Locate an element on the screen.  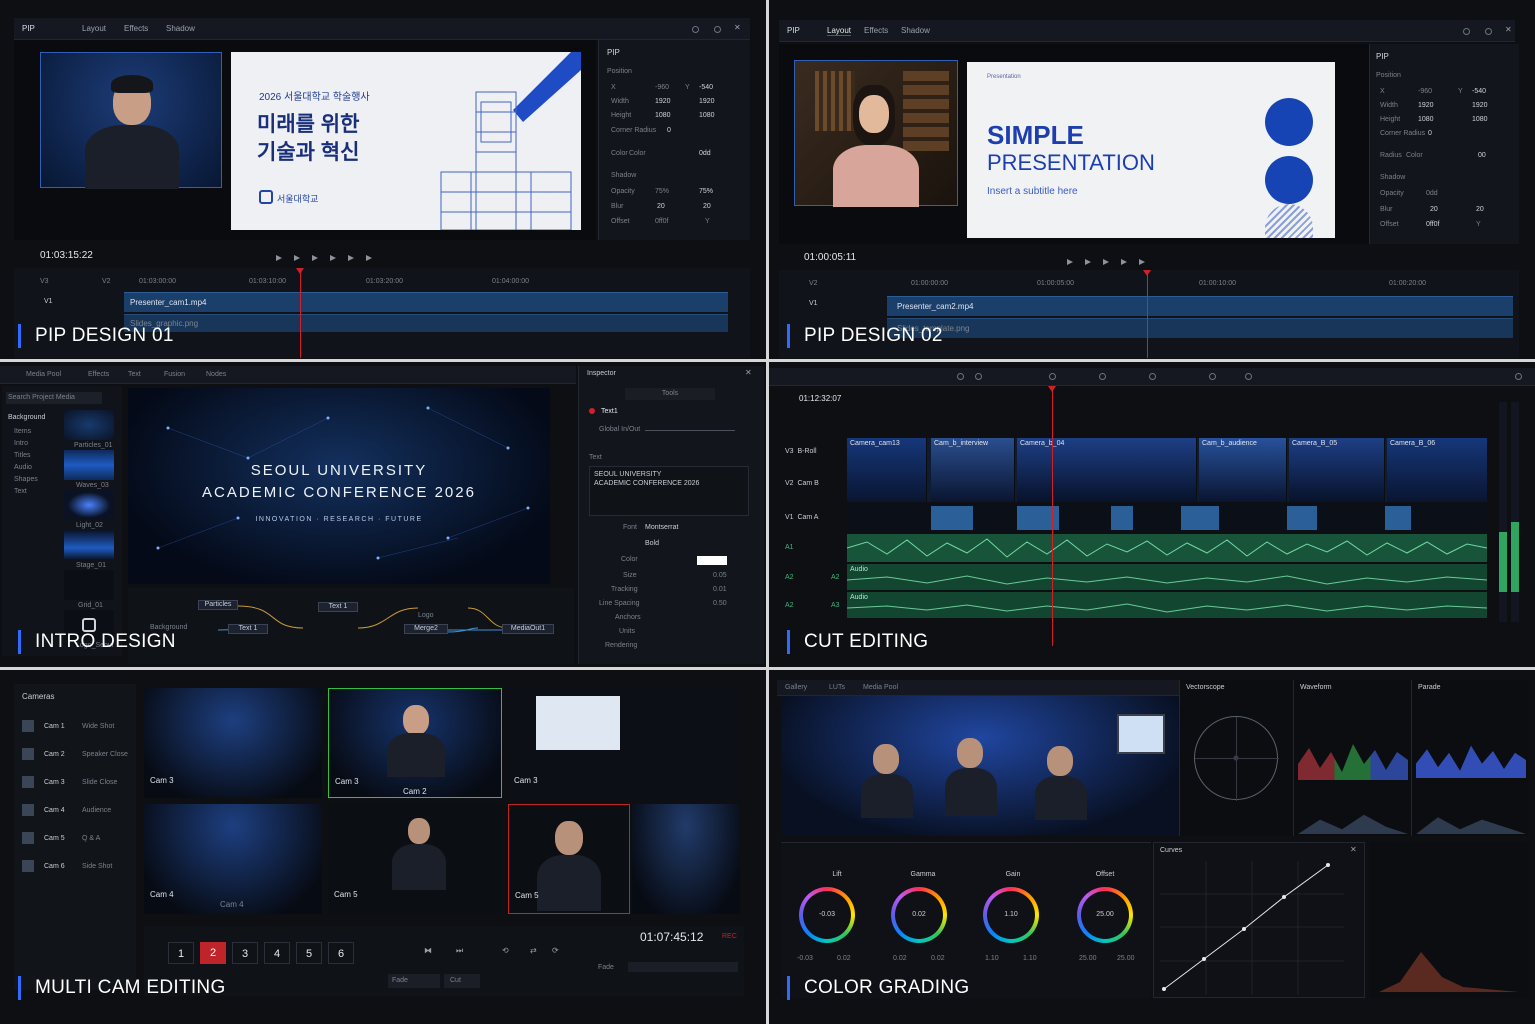
clip: Camera_B_06 is located at coordinates (1437, 470).